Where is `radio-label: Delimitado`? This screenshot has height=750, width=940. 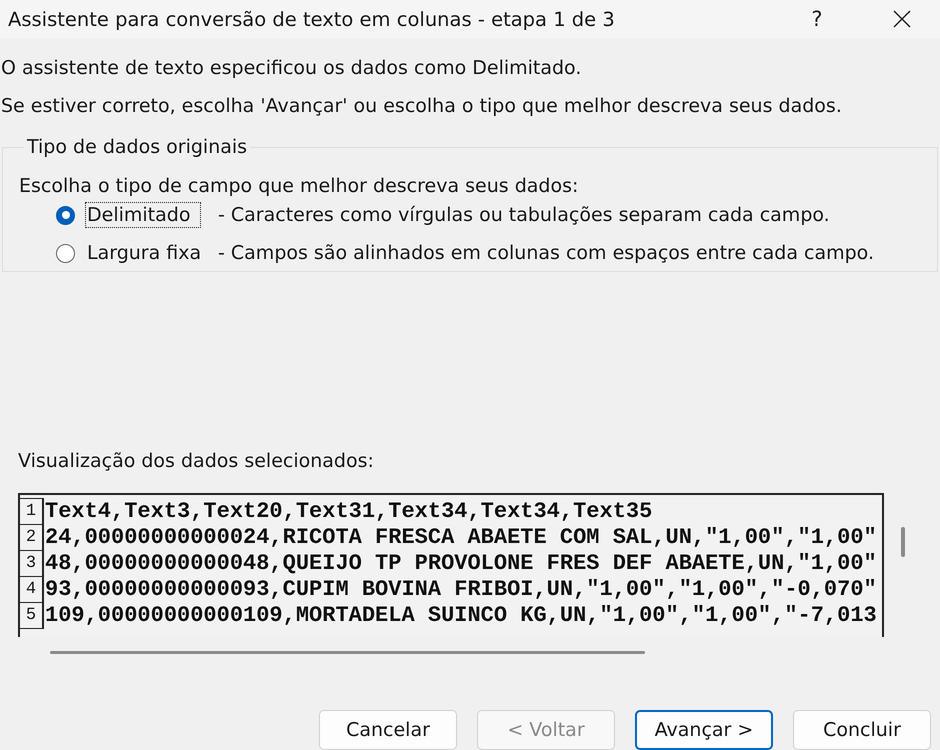 radio-label: Delimitado is located at coordinates (143, 215).